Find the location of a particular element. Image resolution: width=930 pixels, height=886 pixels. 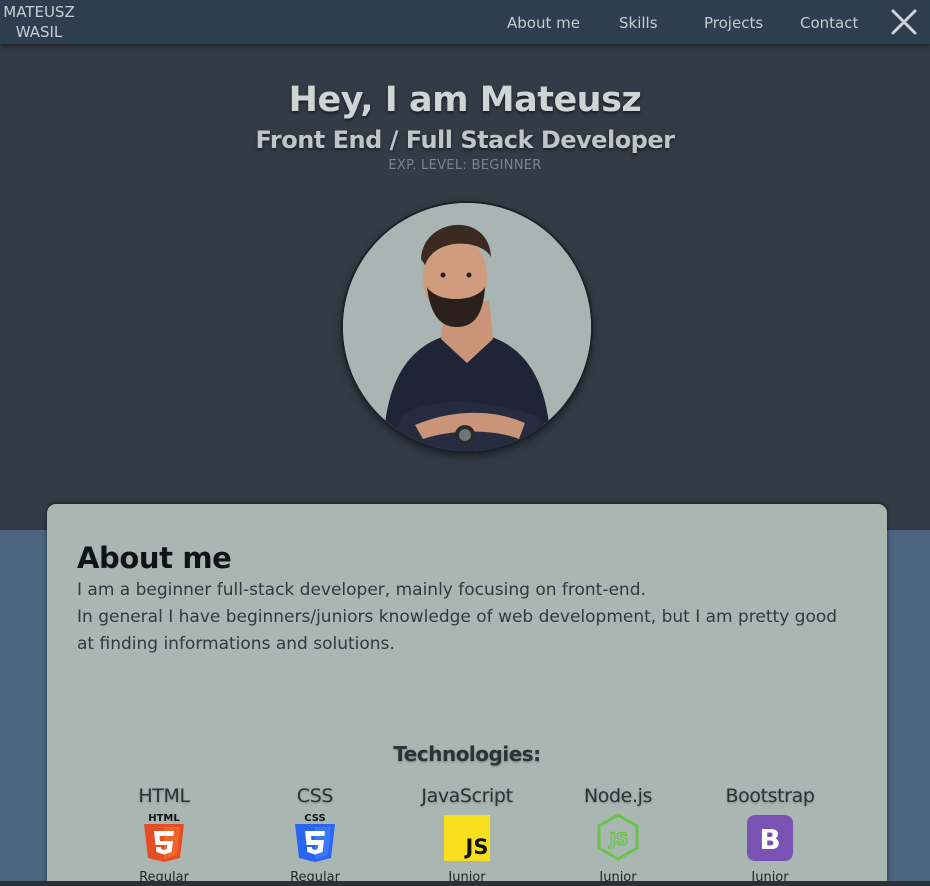

brand-first-name: MATEUSZ is located at coordinates (39, 12).